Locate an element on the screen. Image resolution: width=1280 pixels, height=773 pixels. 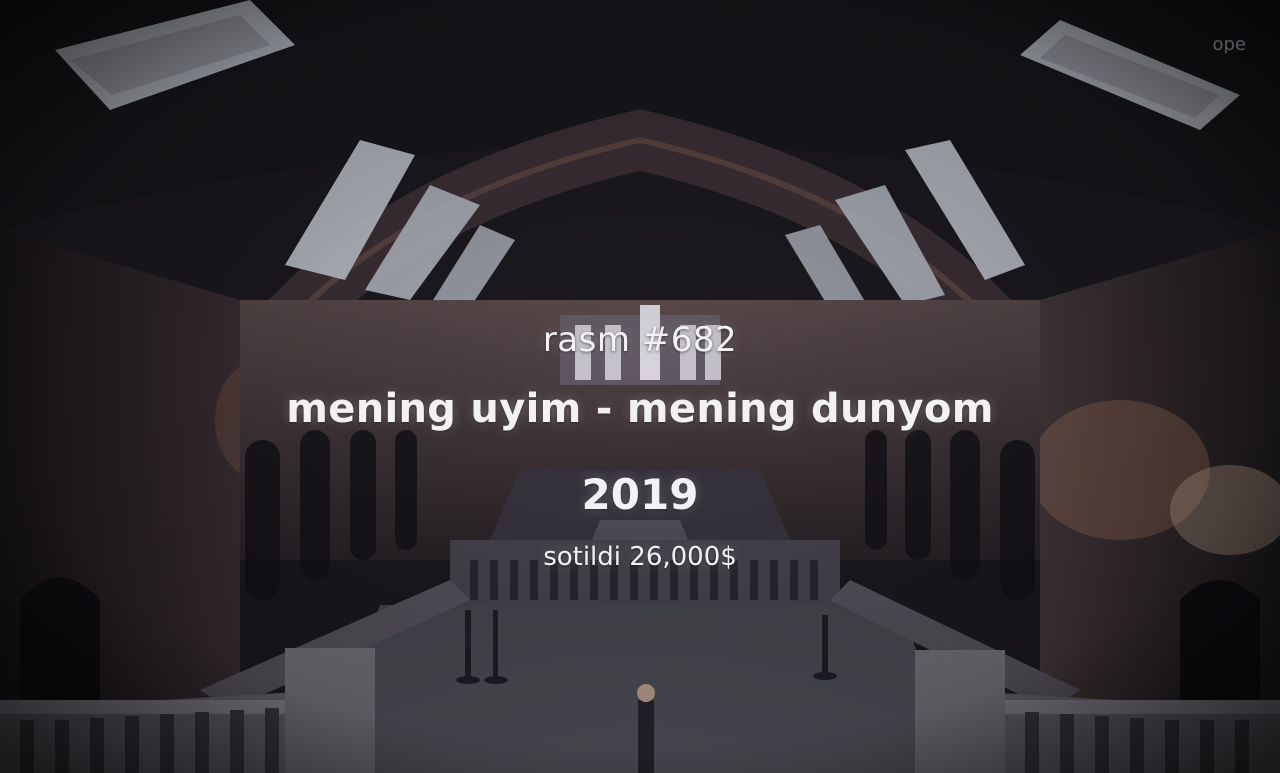
artwork-number: rasm #682 is located at coordinates (640, 340).